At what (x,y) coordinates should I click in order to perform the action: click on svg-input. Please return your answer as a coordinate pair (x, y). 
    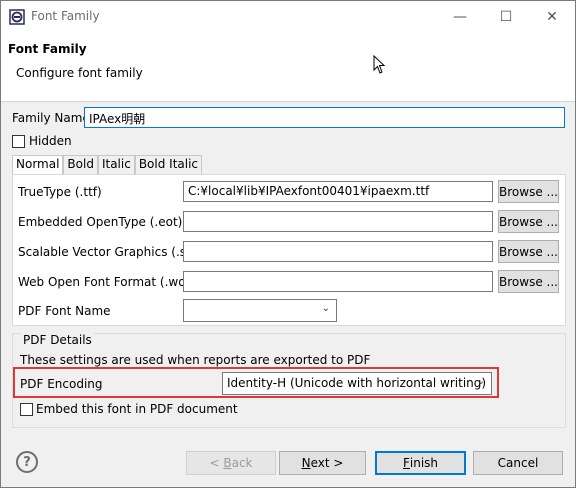
    Looking at the image, I should click on (338, 251).